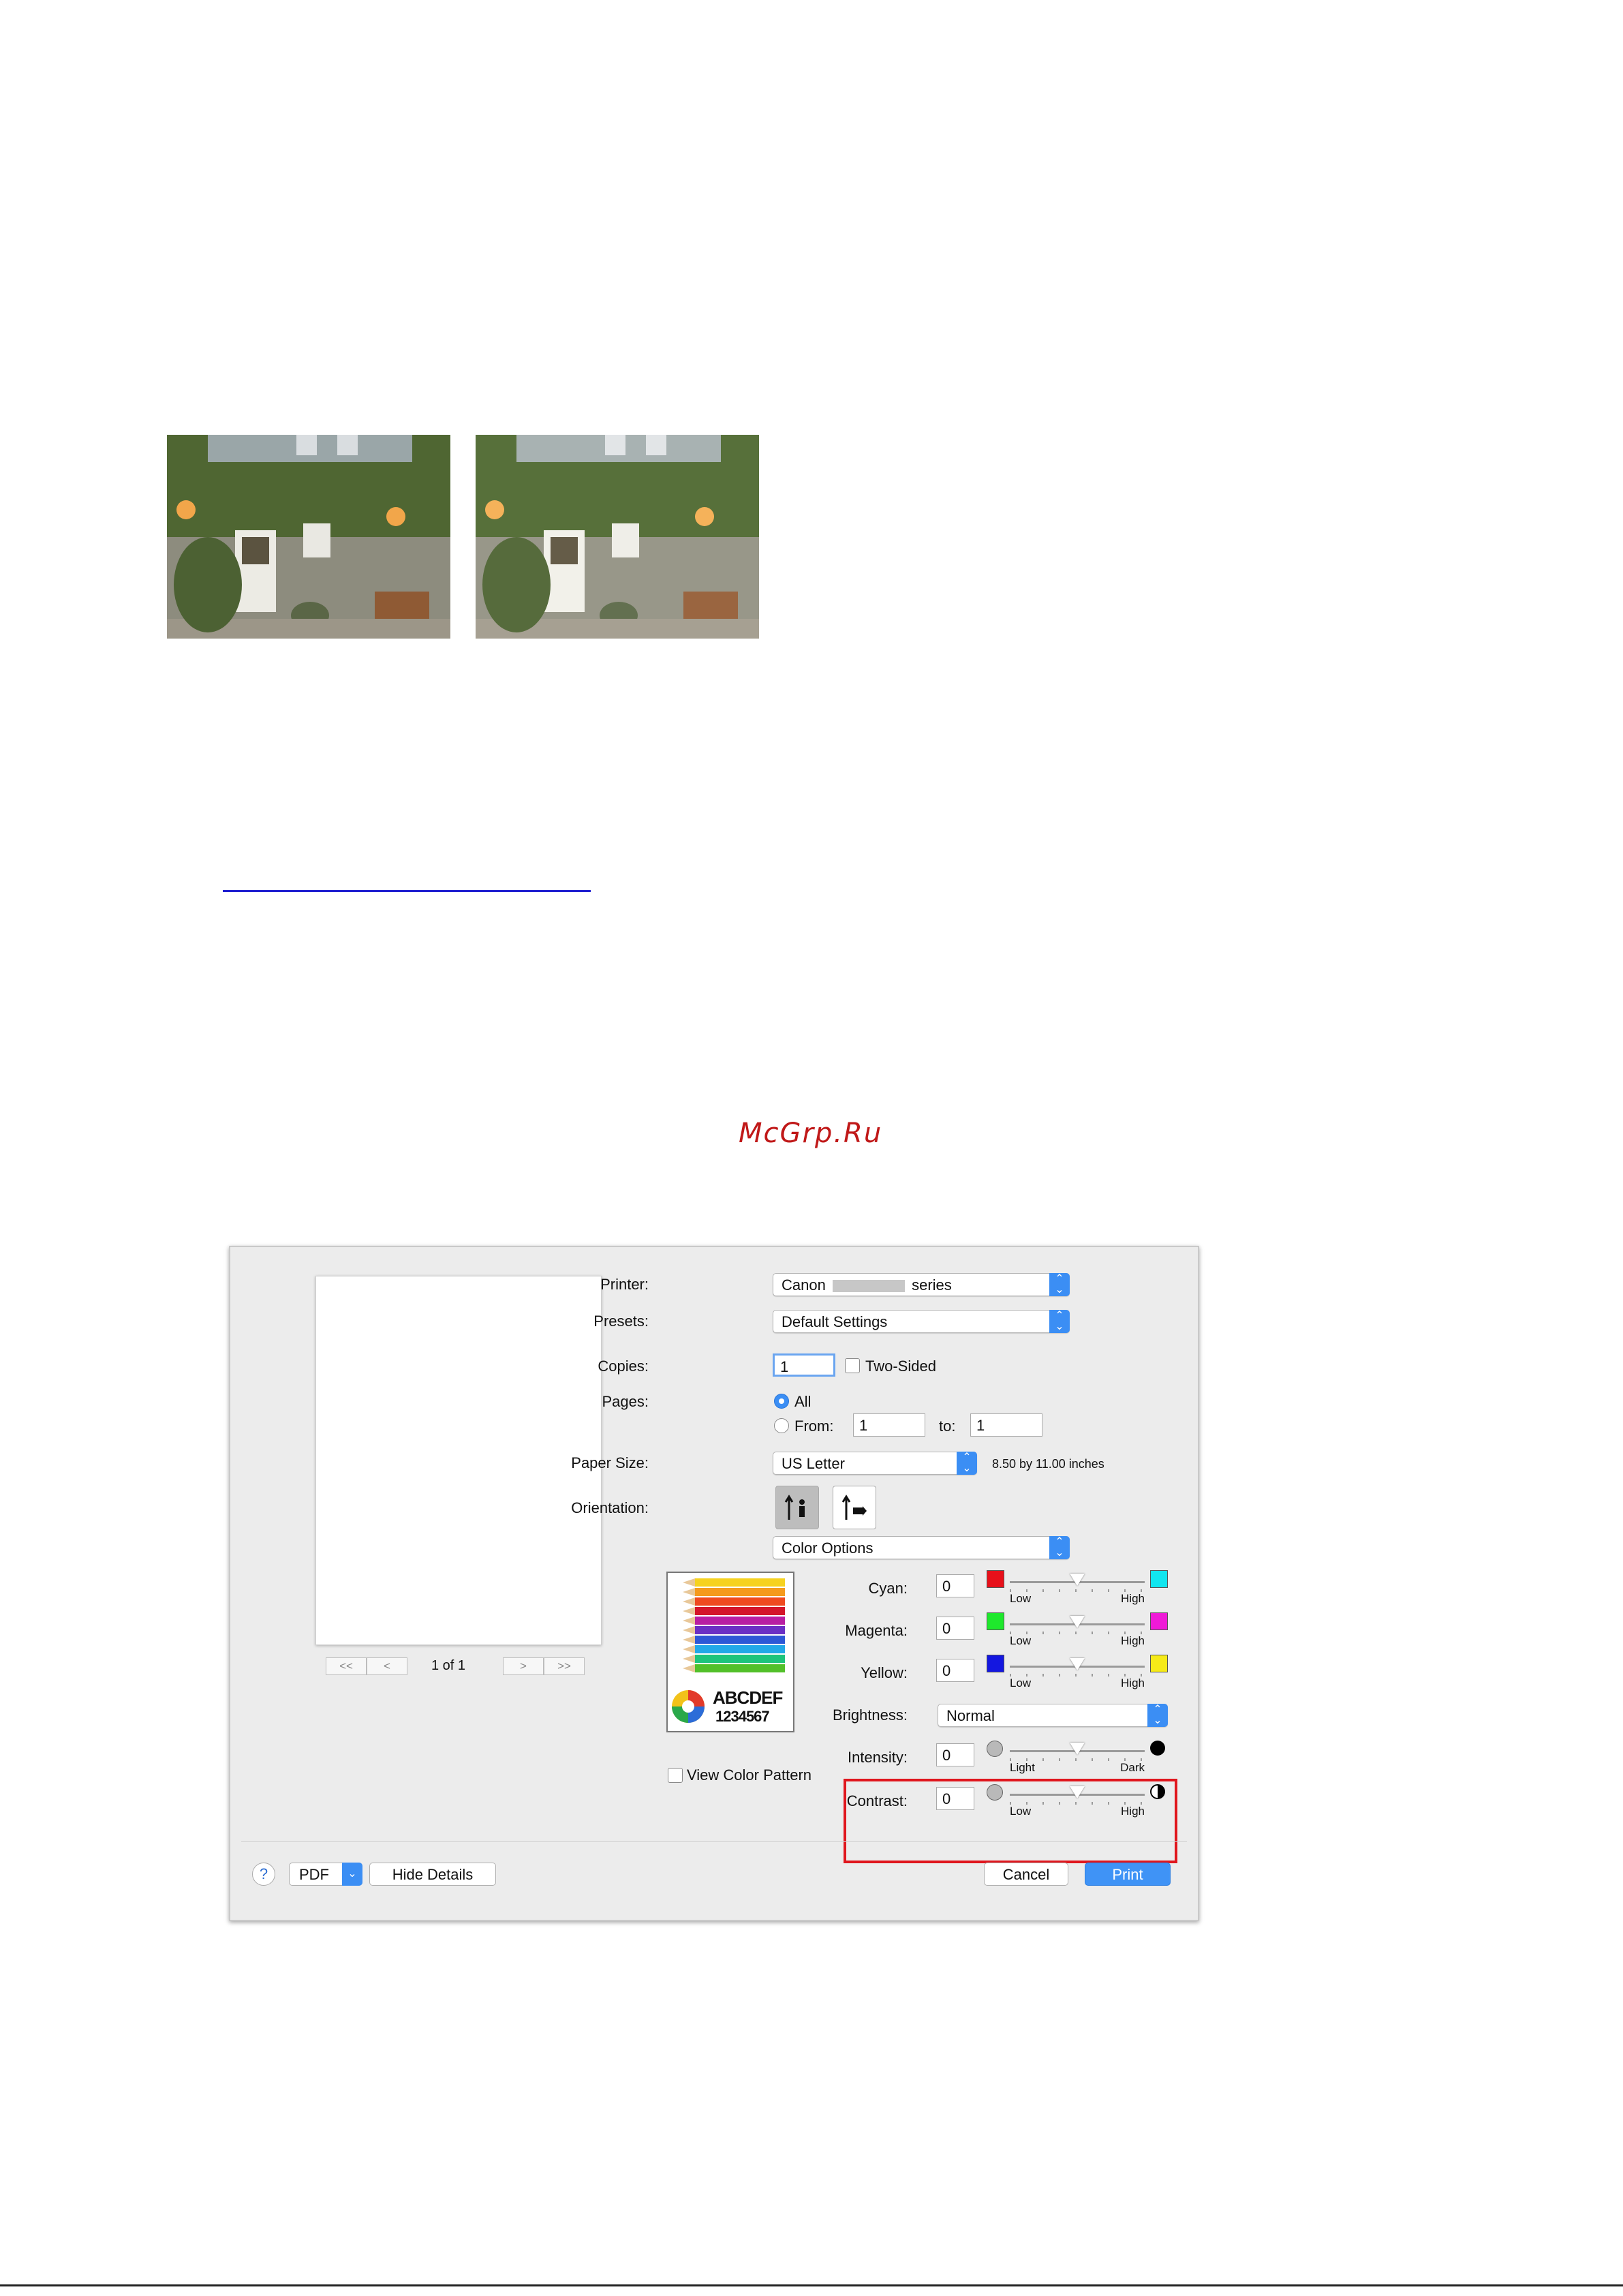  I want to click on photo-after, so click(617, 537).